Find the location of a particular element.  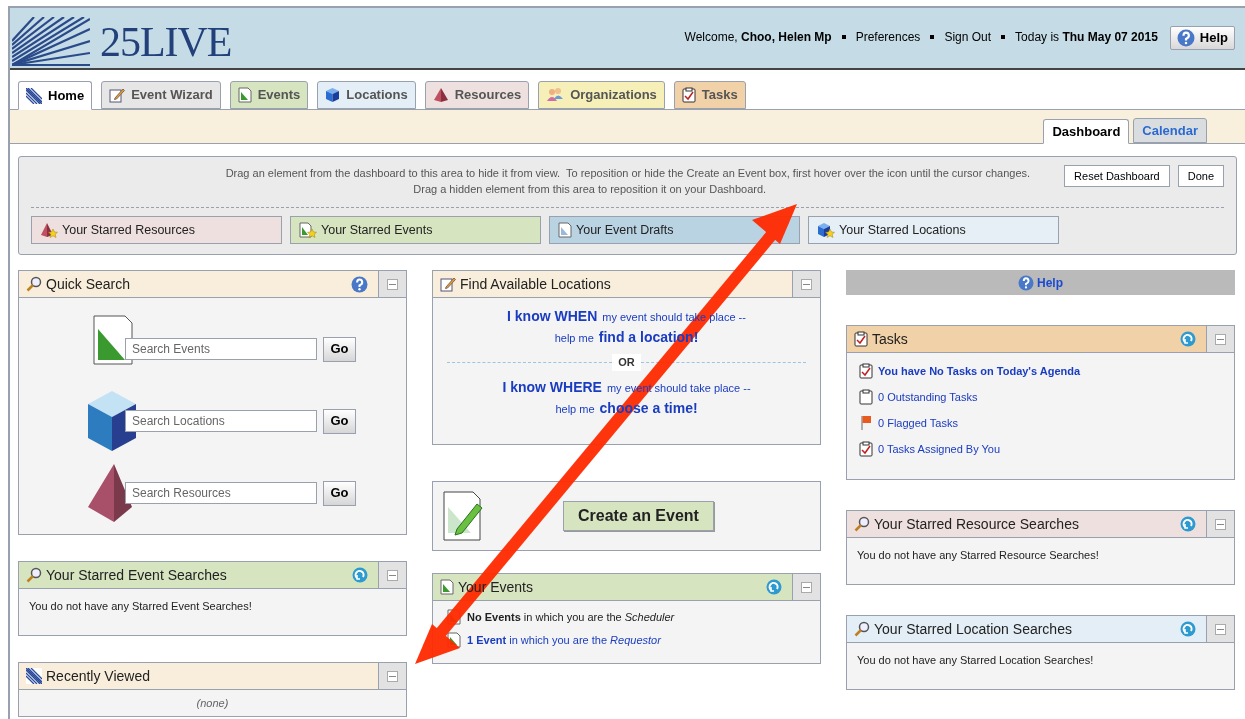

hidden-element-item: Your Event Drafts is located at coordinates (674, 230).